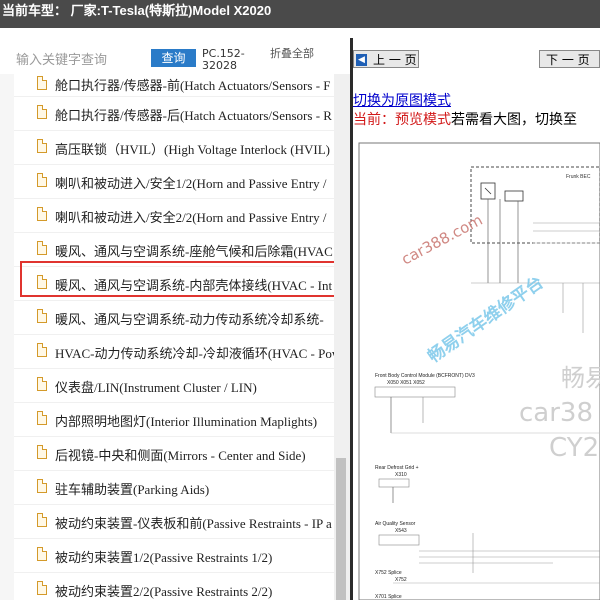 Image resolution: width=600 pixels, height=600 pixels. I want to click on selection-highlight, so click(182, 279).